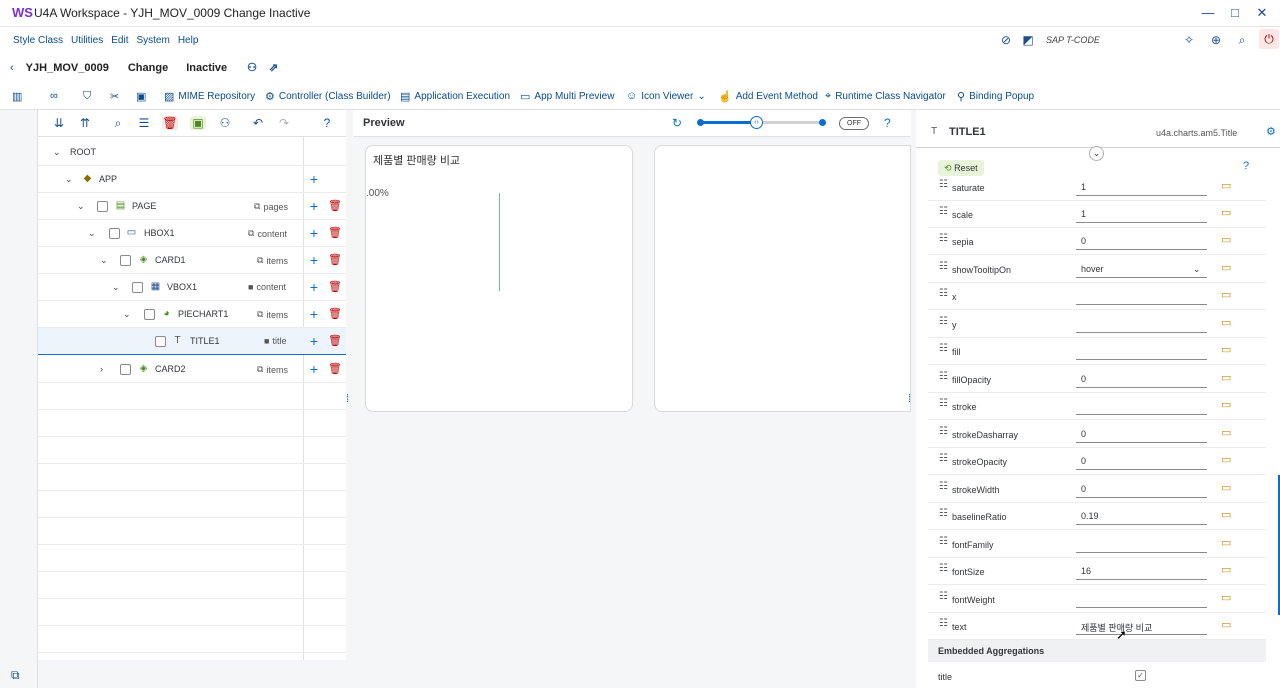 This screenshot has height=688, width=1280. I want to click on zoom-in-icon: ⊕, so click(1216, 40).